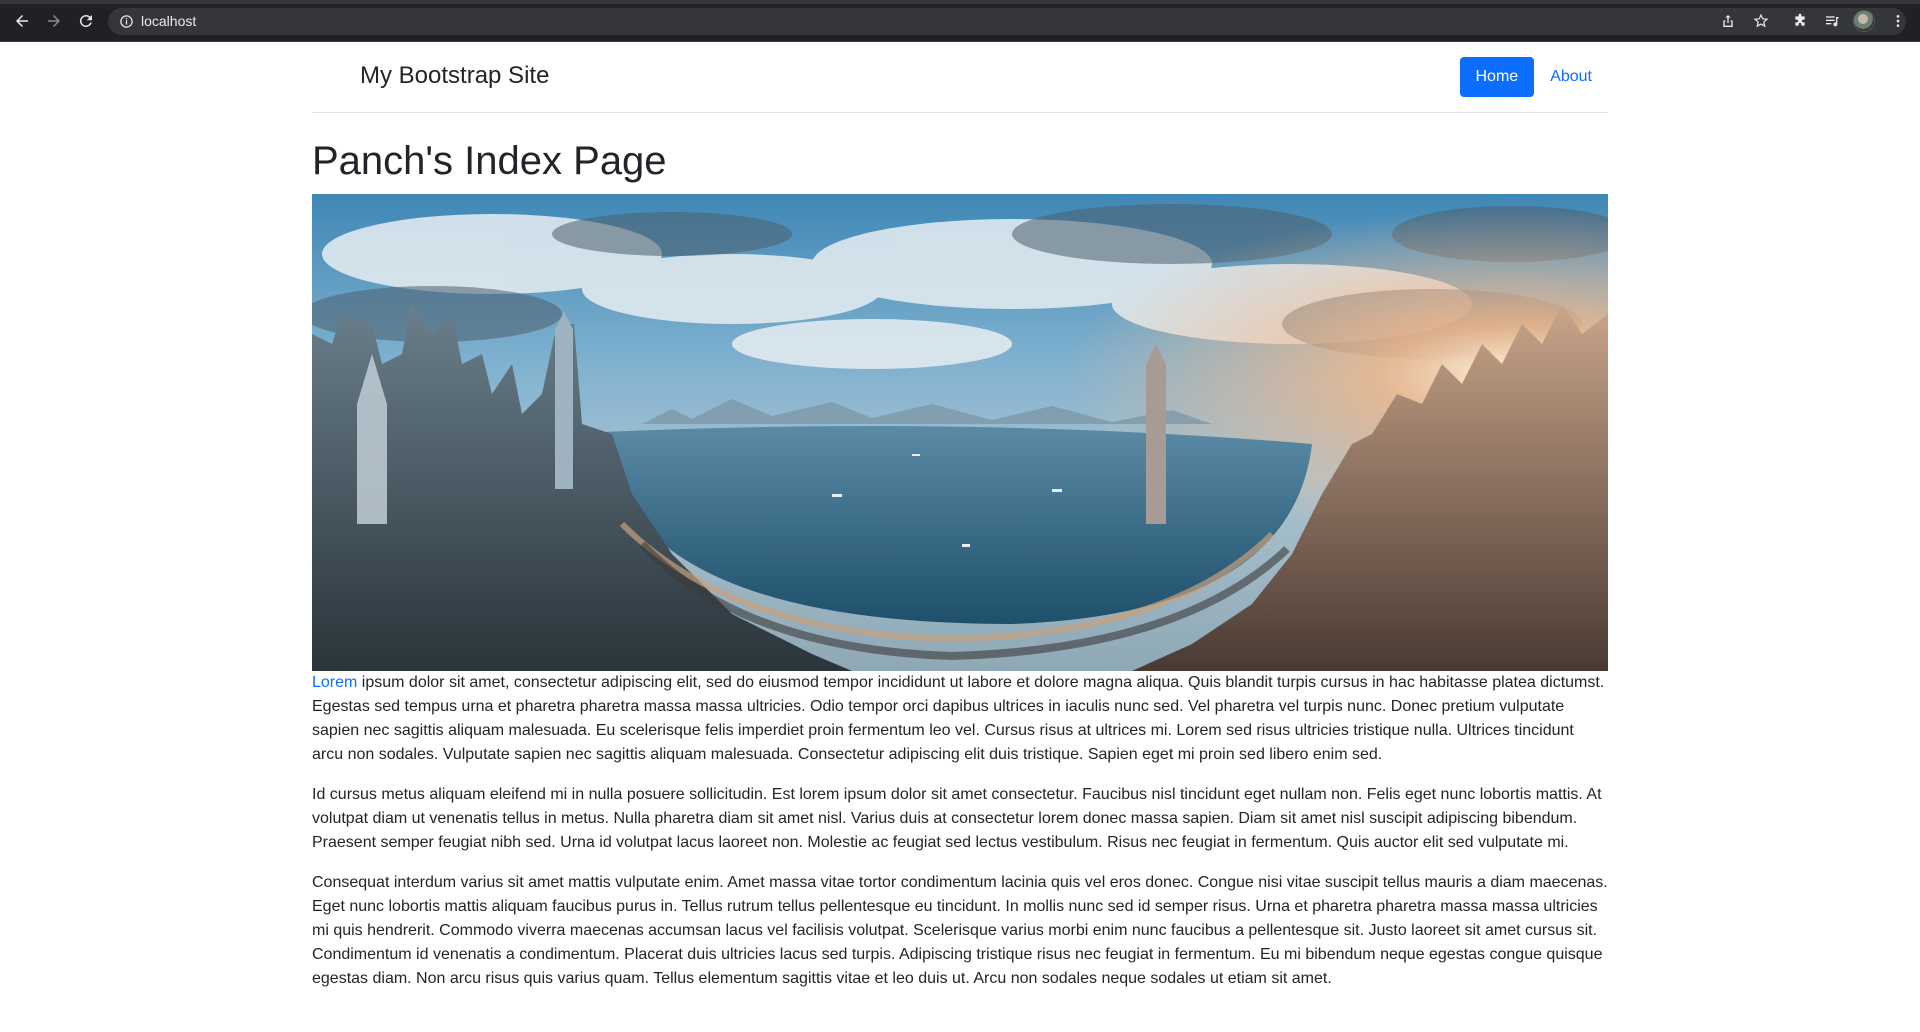 The height and width of the screenshot is (1032, 1920). Describe the element at coordinates (1864, 21) in the screenshot. I see `profile-avatar` at that location.